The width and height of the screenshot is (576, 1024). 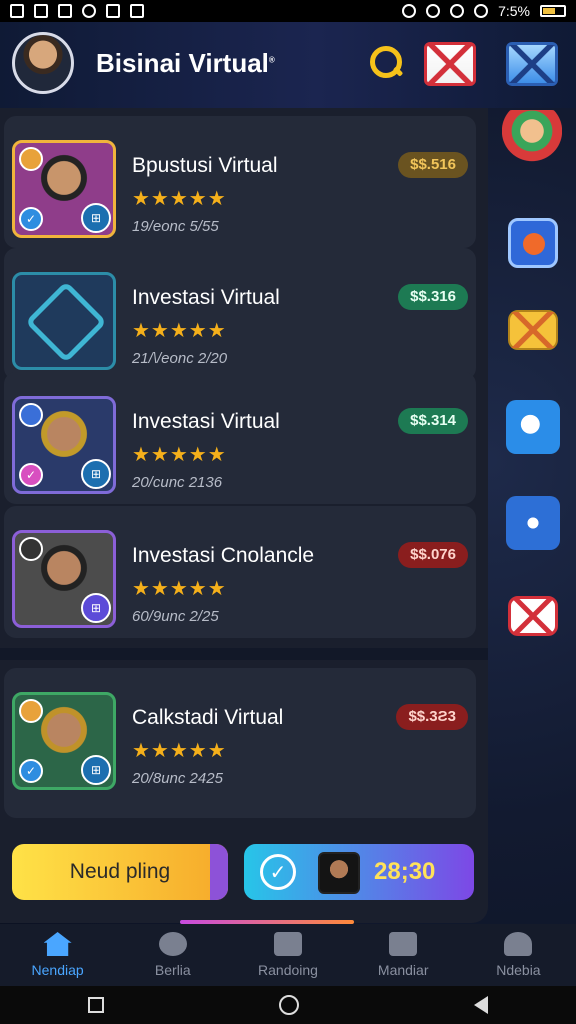 I want to click on item-thumbnail, so click(x=64, y=321).